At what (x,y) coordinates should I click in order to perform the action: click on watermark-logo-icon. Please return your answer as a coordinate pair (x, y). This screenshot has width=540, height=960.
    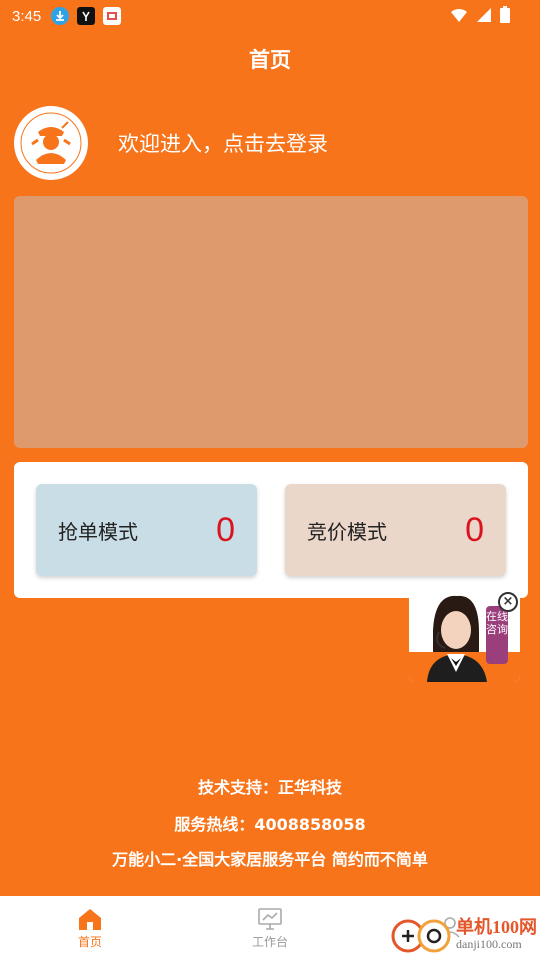
    Looking at the image, I should click on (421, 936).